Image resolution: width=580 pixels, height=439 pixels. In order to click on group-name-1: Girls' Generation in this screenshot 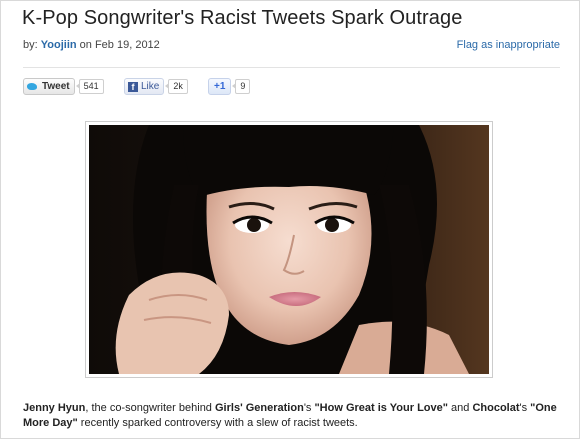, I will do `click(259, 408)`.